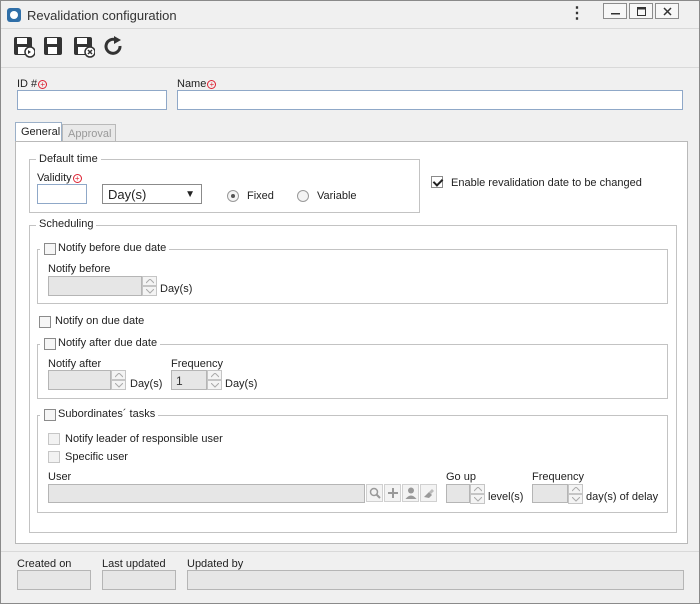  What do you see at coordinates (92, 100) in the screenshot?
I see `id-input` at bounding box center [92, 100].